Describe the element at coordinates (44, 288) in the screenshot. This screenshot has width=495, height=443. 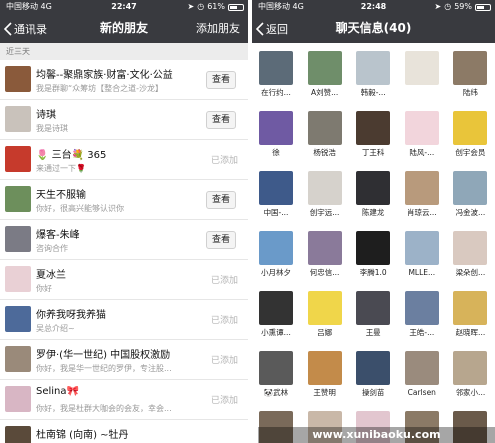
I see `request-message: 你好` at that location.